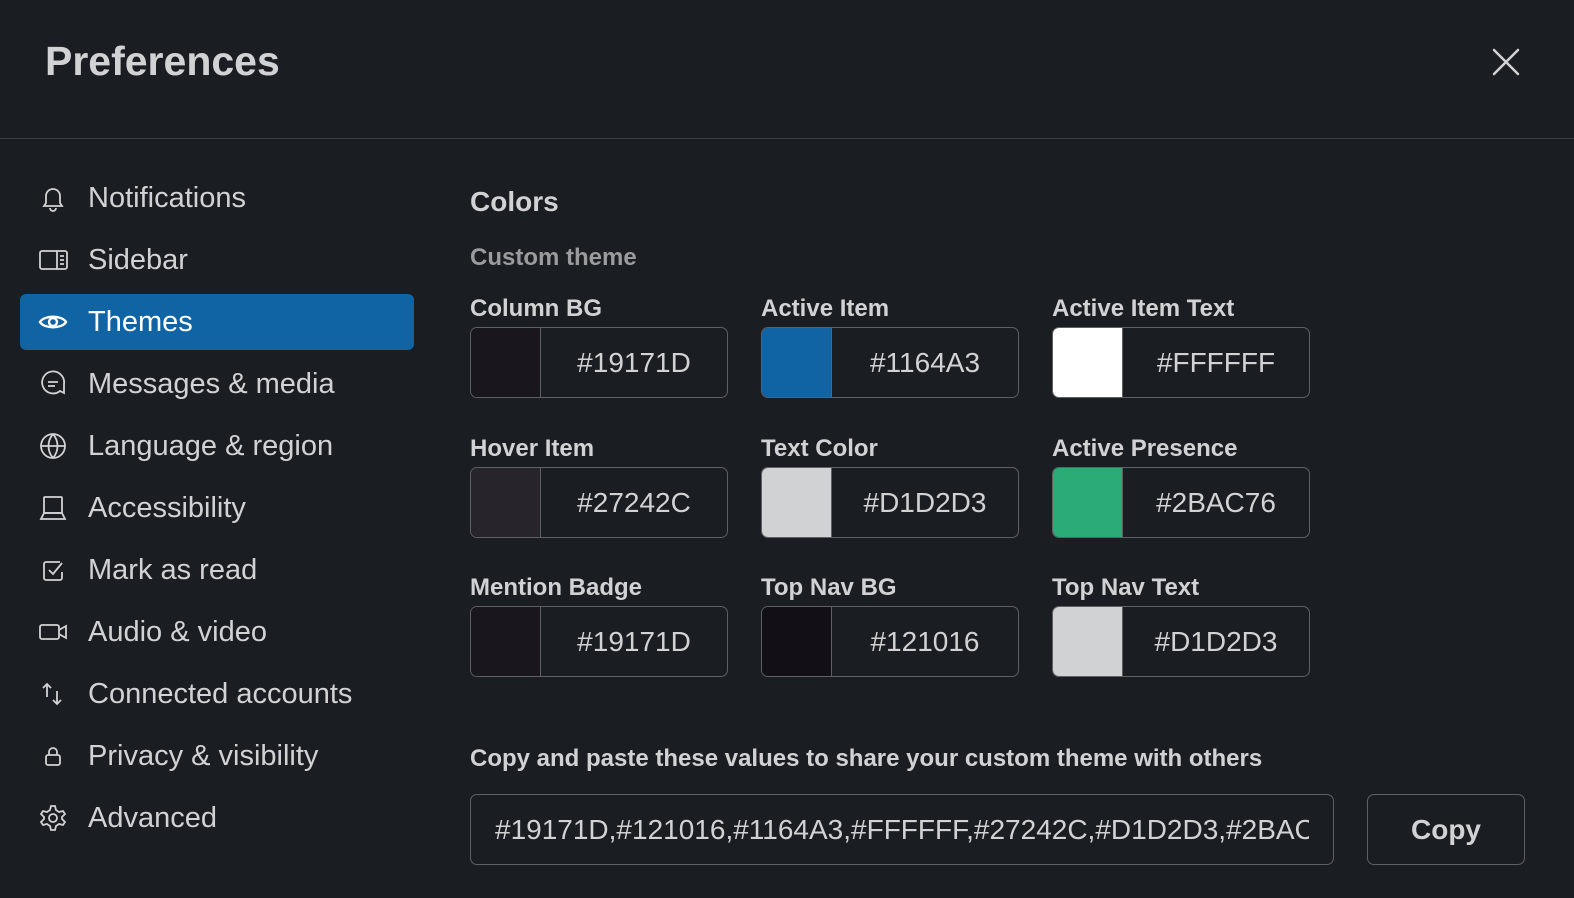 This screenshot has height=898, width=1574. I want to click on section-title: Colors, so click(514, 201).